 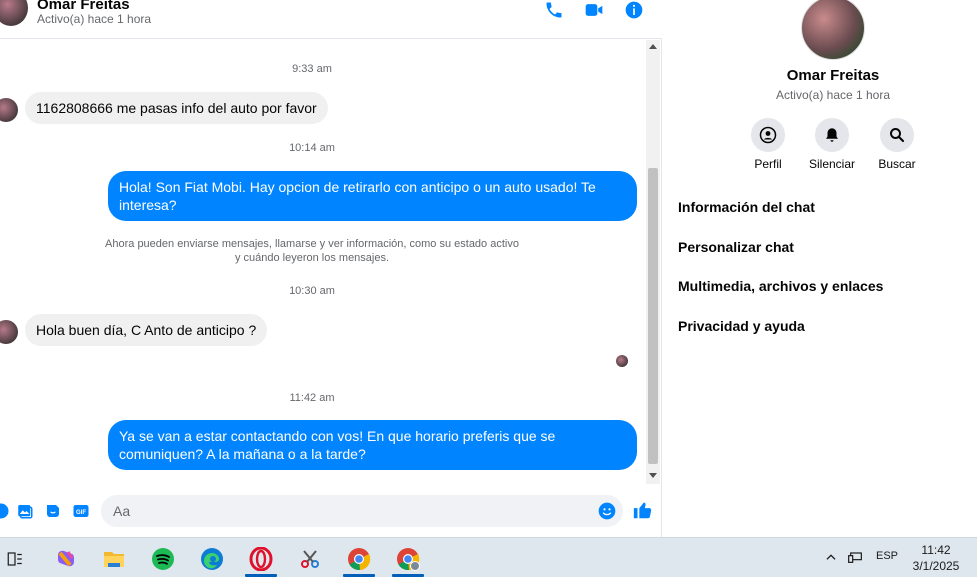 I want to click on scroll-down-arrow-icon, so click(x=653, y=475).